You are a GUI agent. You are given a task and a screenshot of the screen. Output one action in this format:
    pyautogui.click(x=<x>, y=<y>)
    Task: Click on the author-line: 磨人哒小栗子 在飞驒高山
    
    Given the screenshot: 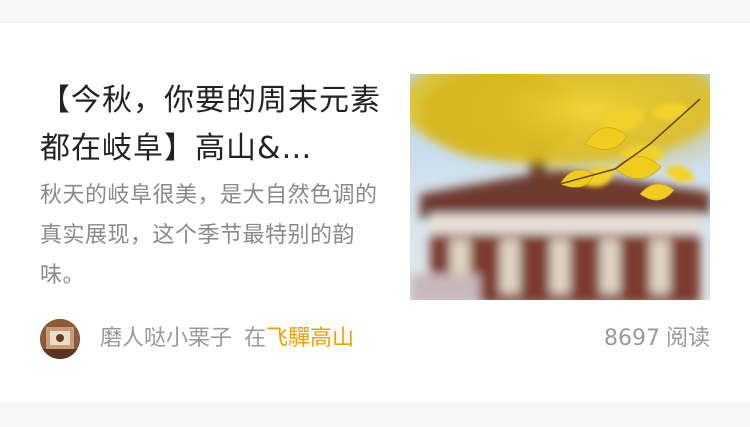 What is the action you would take?
    pyautogui.click(x=227, y=339)
    